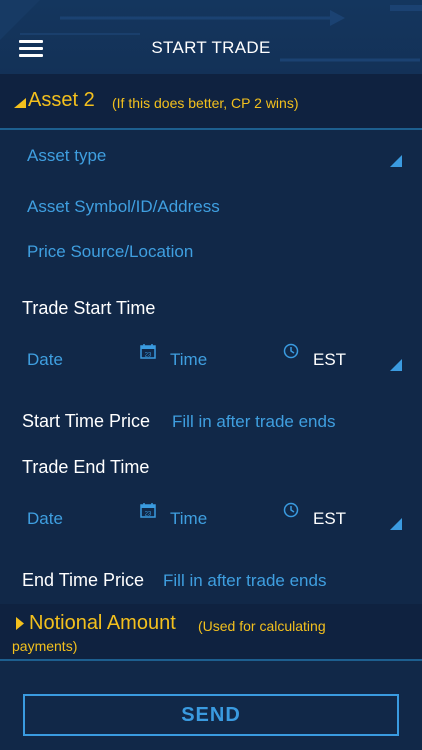 The height and width of the screenshot is (750, 422). What do you see at coordinates (20, 125) in the screenshot?
I see `collapse-triangle-icon` at bounding box center [20, 125].